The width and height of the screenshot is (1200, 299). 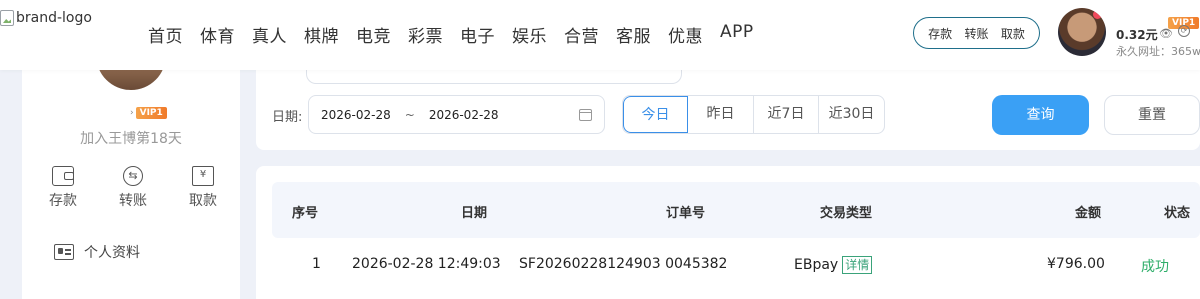 What do you see at coordinates (940, 33) in the screenshot?
I see `quick-deposit-button: 存款` at bounding box center [940, 33].